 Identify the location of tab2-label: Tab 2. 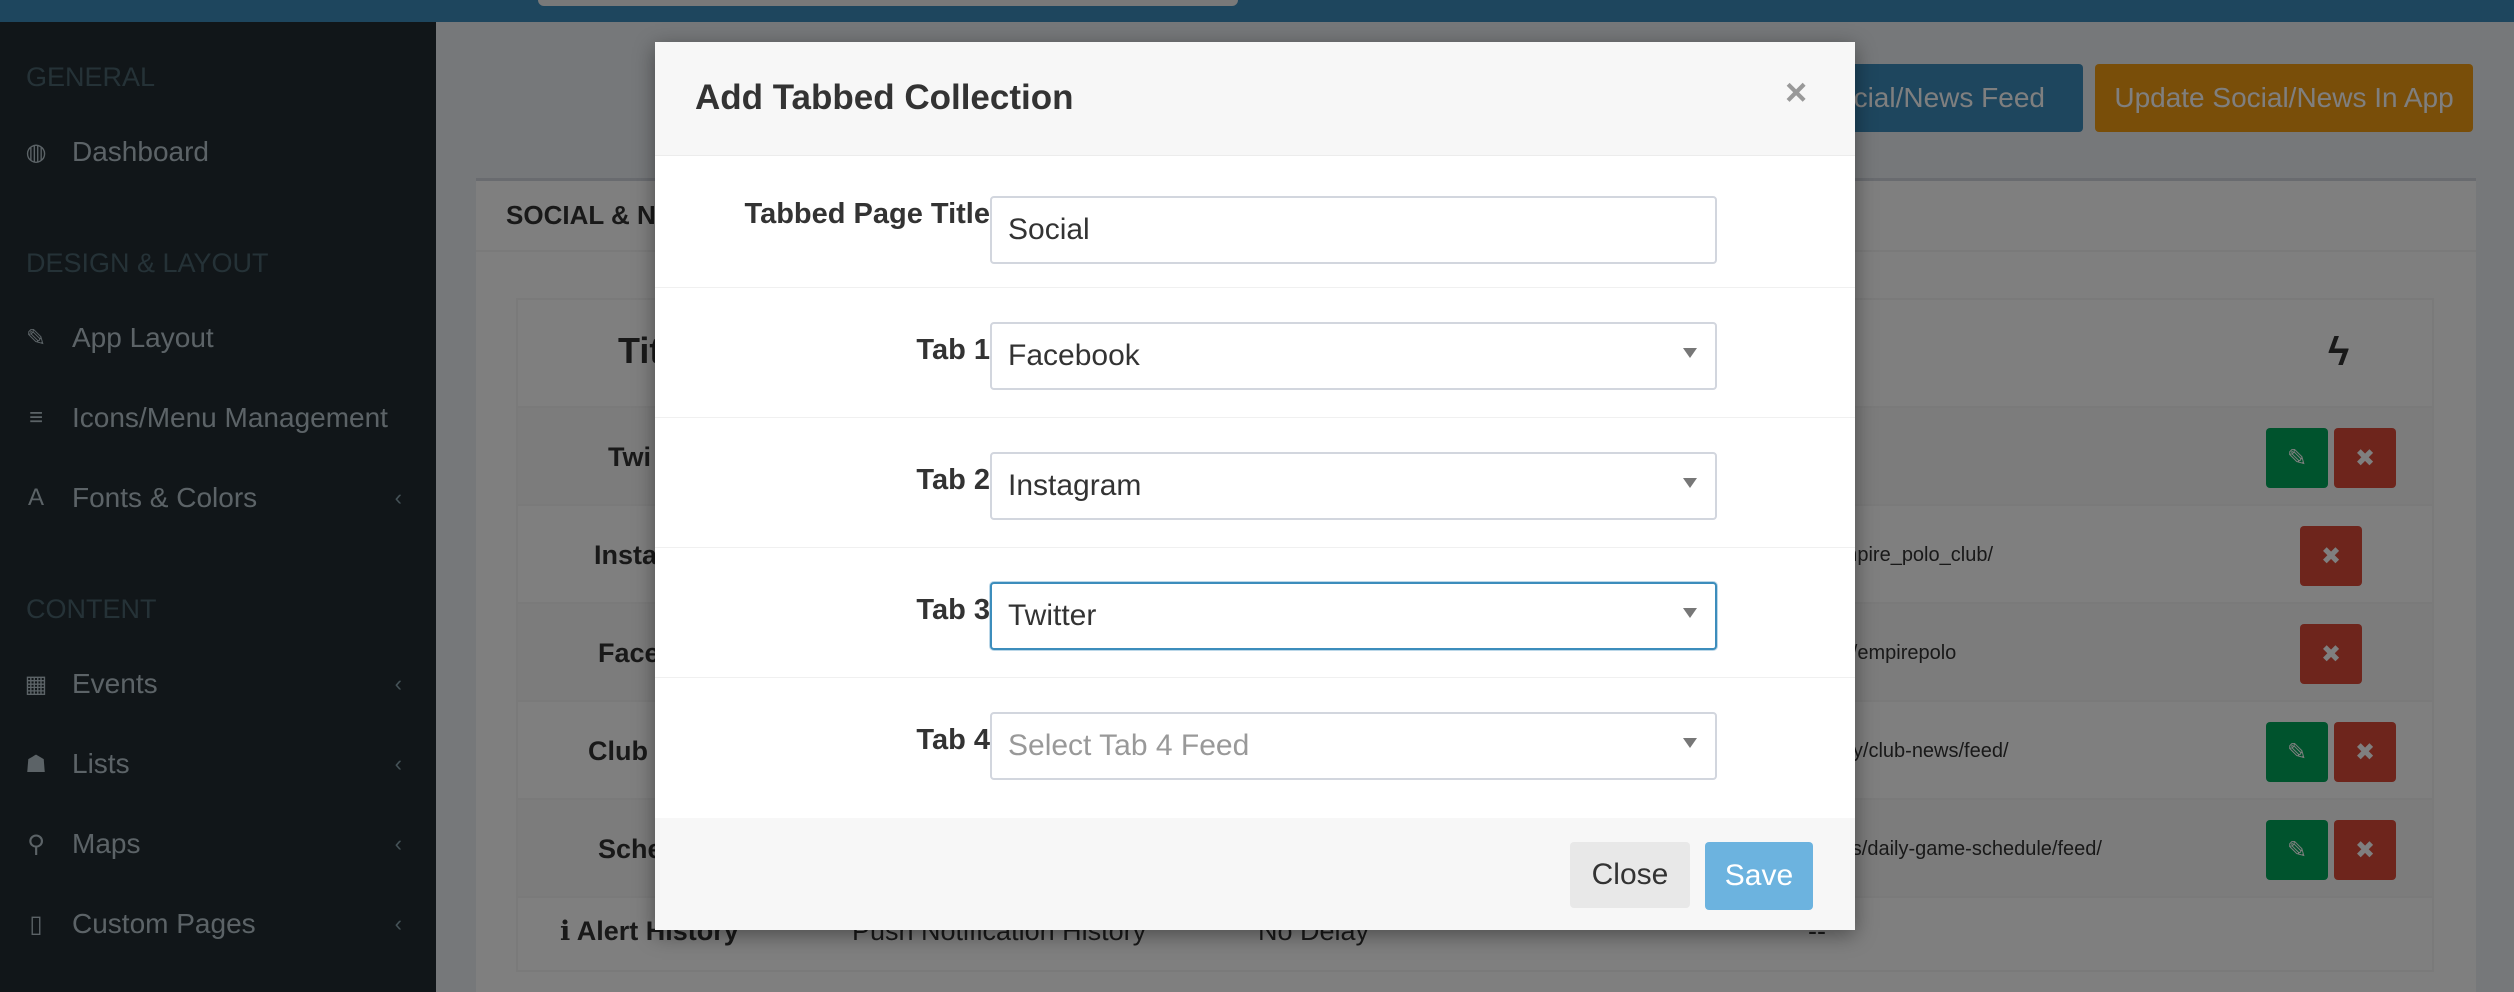
(953, 480).